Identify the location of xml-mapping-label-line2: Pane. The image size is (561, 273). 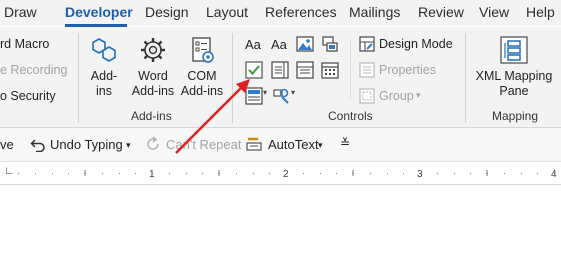
(514, 91).